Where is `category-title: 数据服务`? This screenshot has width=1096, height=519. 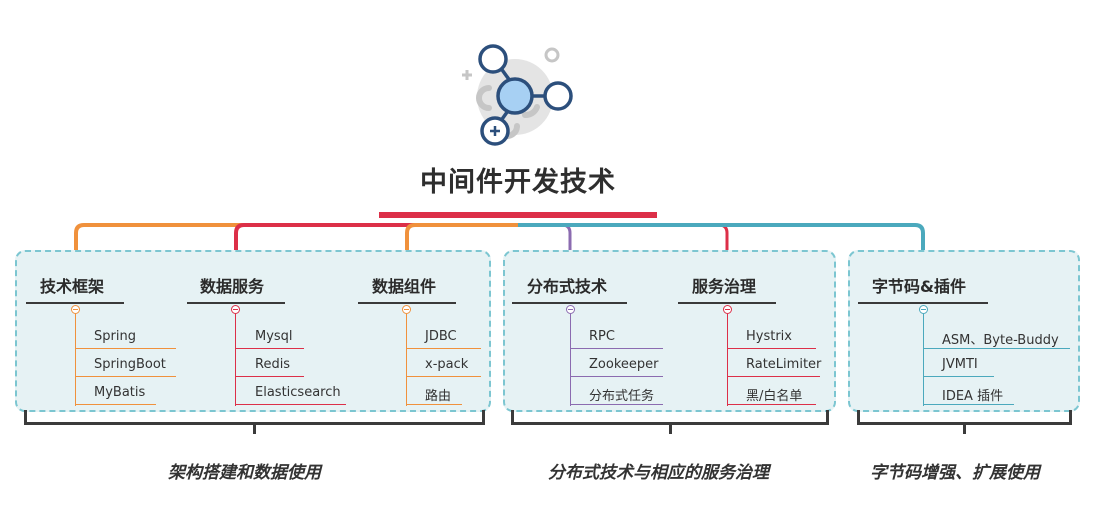 category-title: 数据服务 is located at coordinates (232, 286).